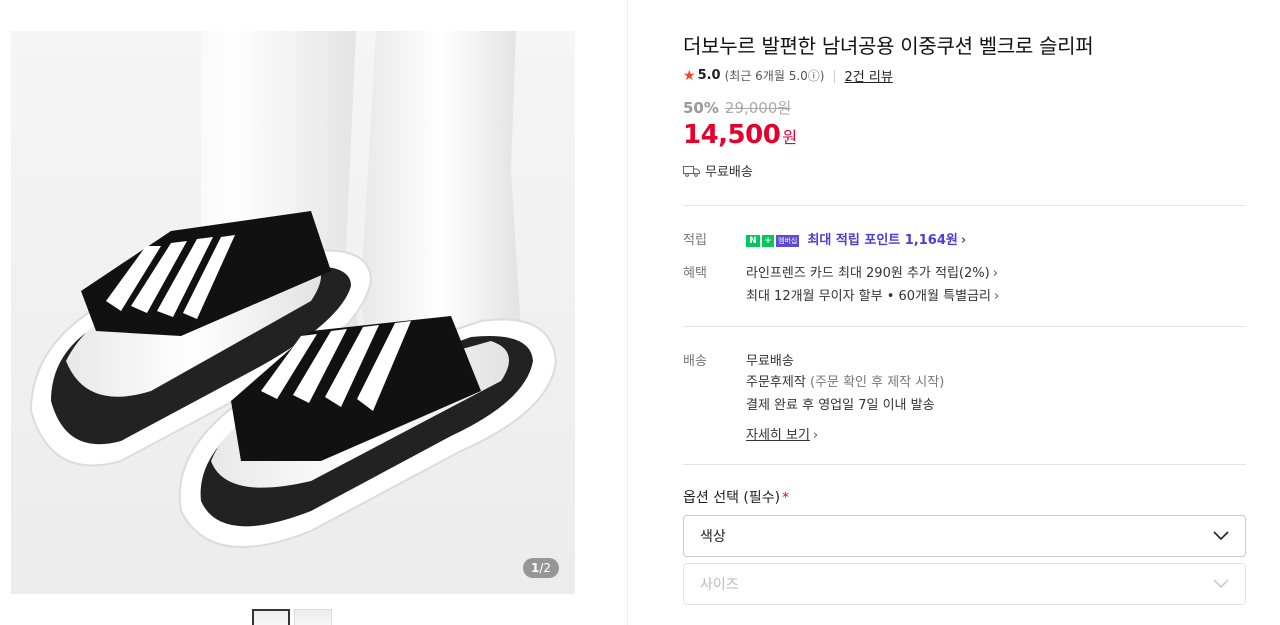  Describe the element at coordinates (964, 536) in the screenshot. I see `color-select: 색상` at that location.